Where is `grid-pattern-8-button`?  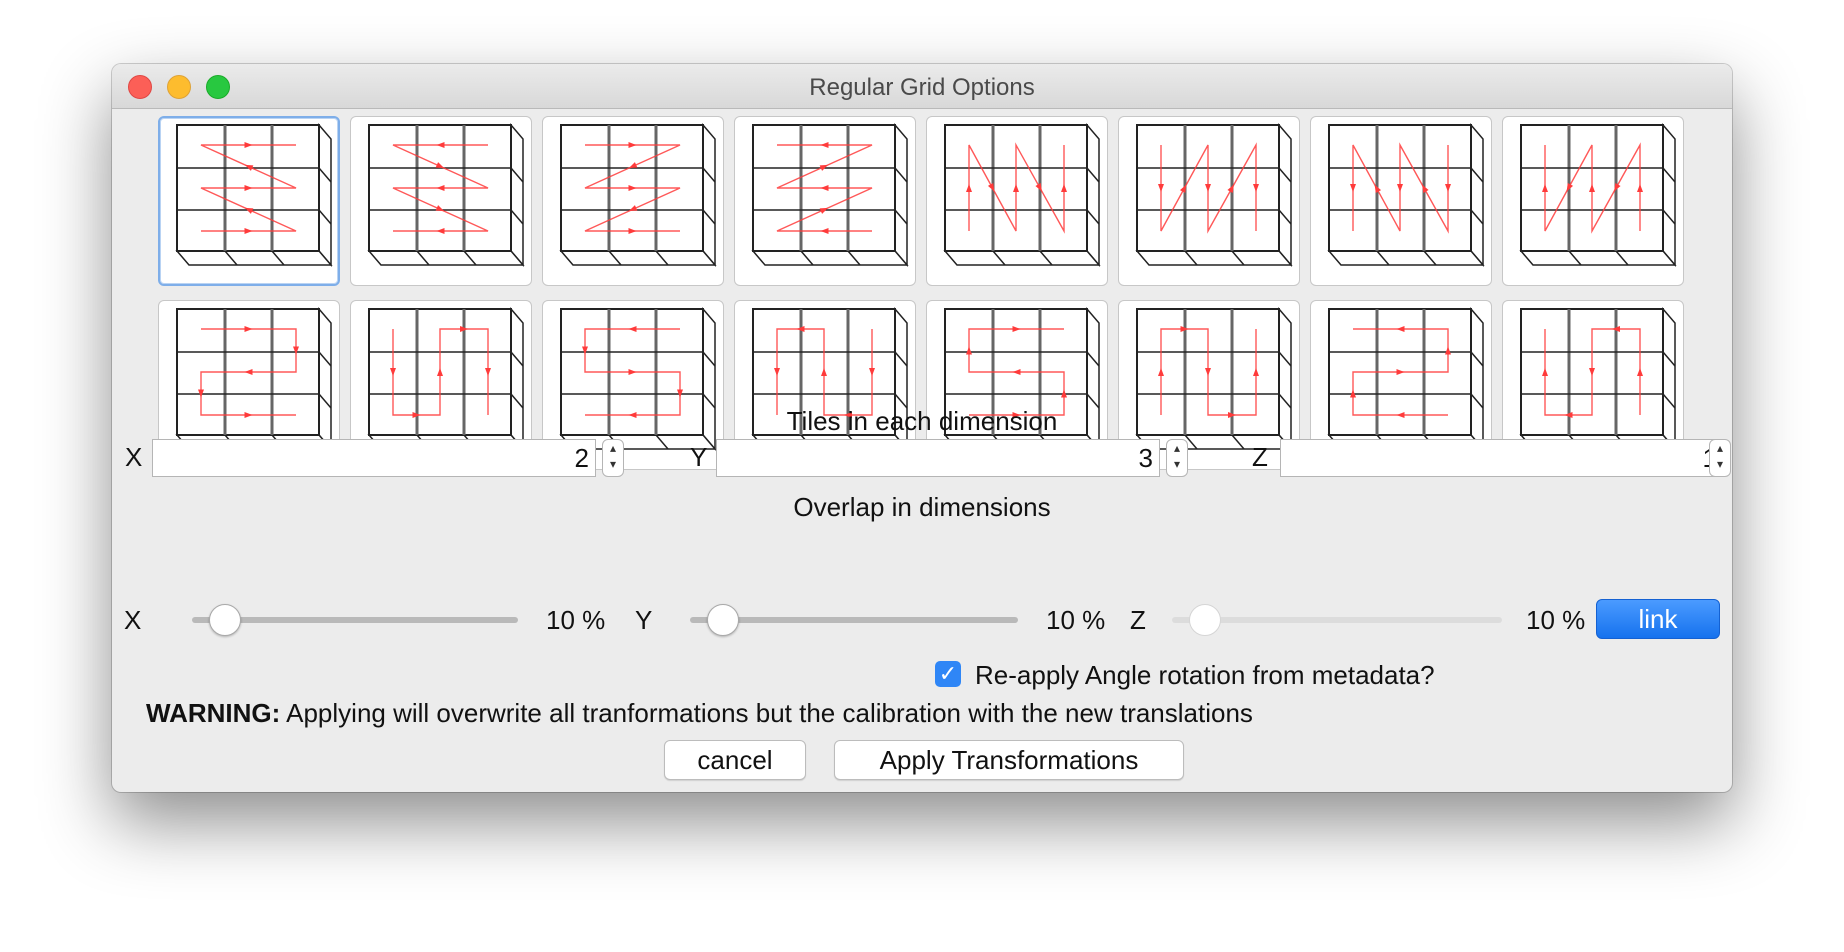
grid-pattern-8-button is located at coordinates (1593, 201).